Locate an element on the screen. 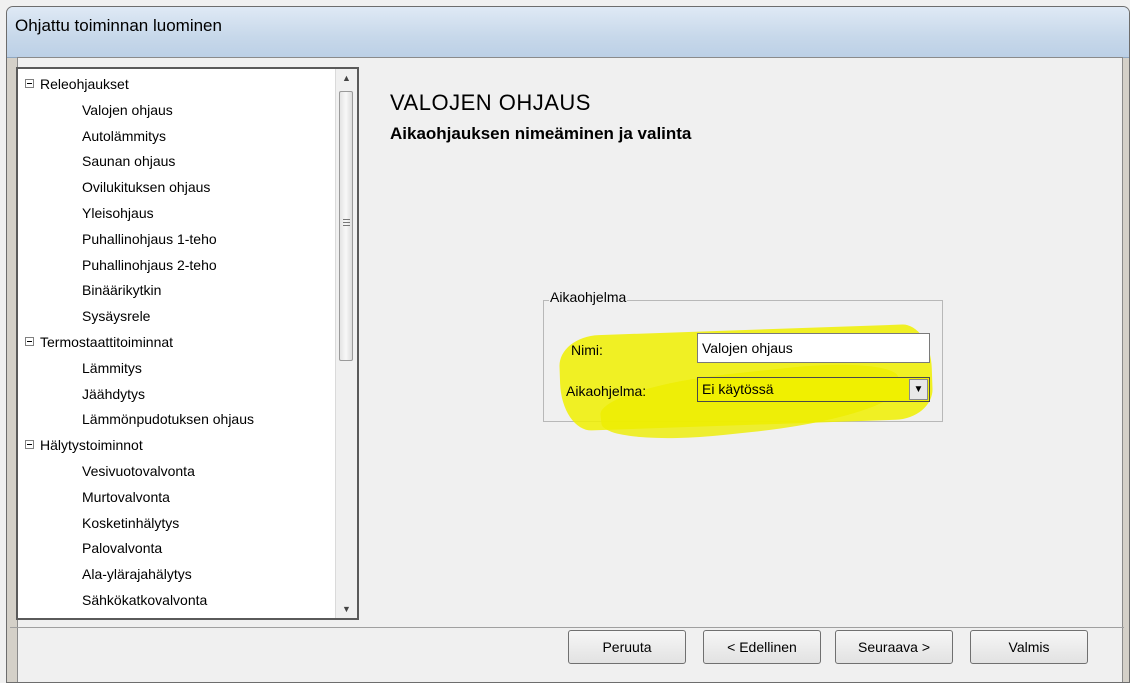 The image size is (1130, 683). program-select: Ei käytössä ▼ is located at coordinates (813, 389).